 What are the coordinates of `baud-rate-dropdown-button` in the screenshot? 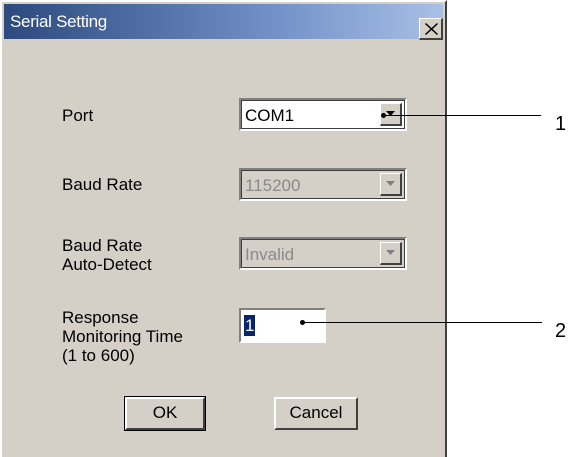 It's located at (391, 184).